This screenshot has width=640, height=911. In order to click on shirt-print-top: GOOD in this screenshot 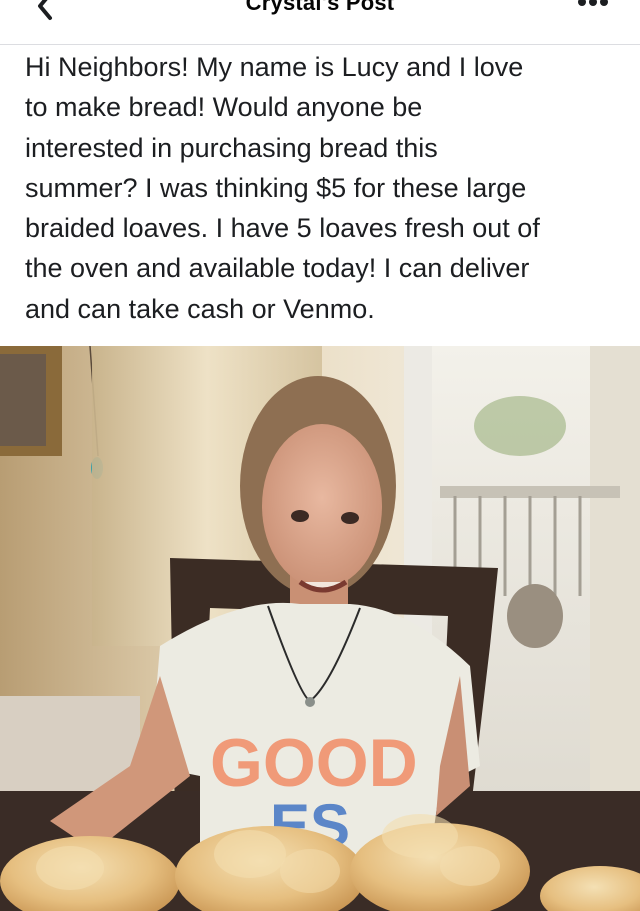, I will do `click(314, 763)`.